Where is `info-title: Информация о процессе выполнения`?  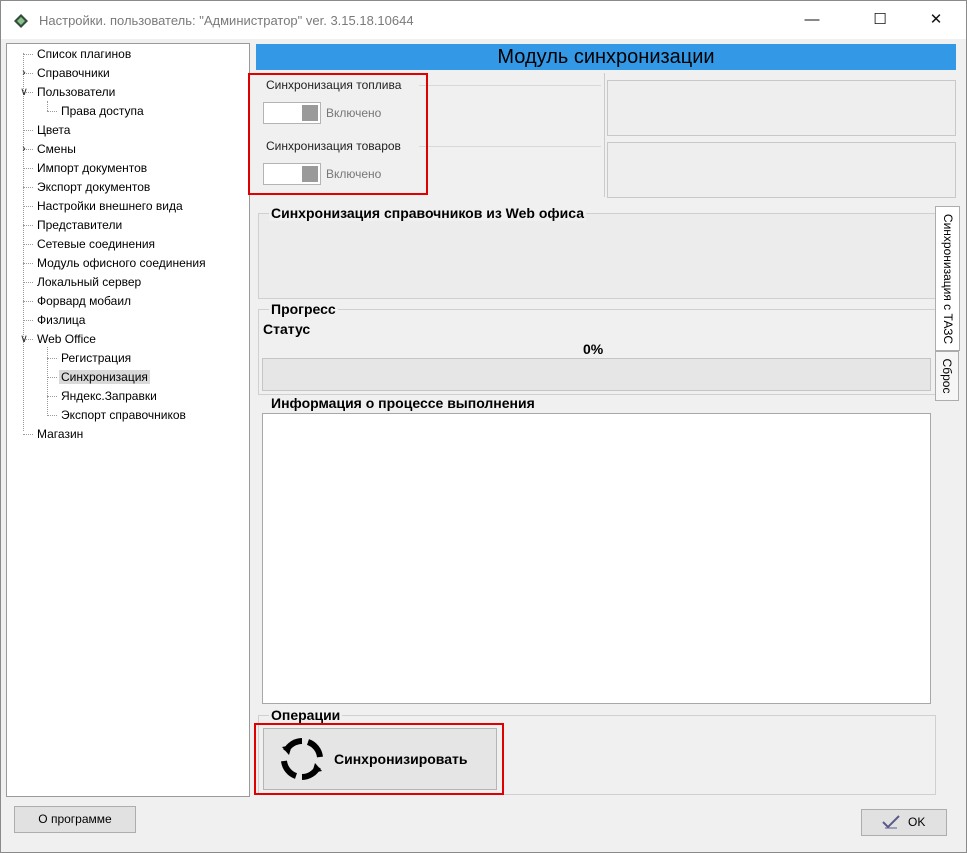 info-title: Информация о процессе выполнения is located at coordinates (403, 403).